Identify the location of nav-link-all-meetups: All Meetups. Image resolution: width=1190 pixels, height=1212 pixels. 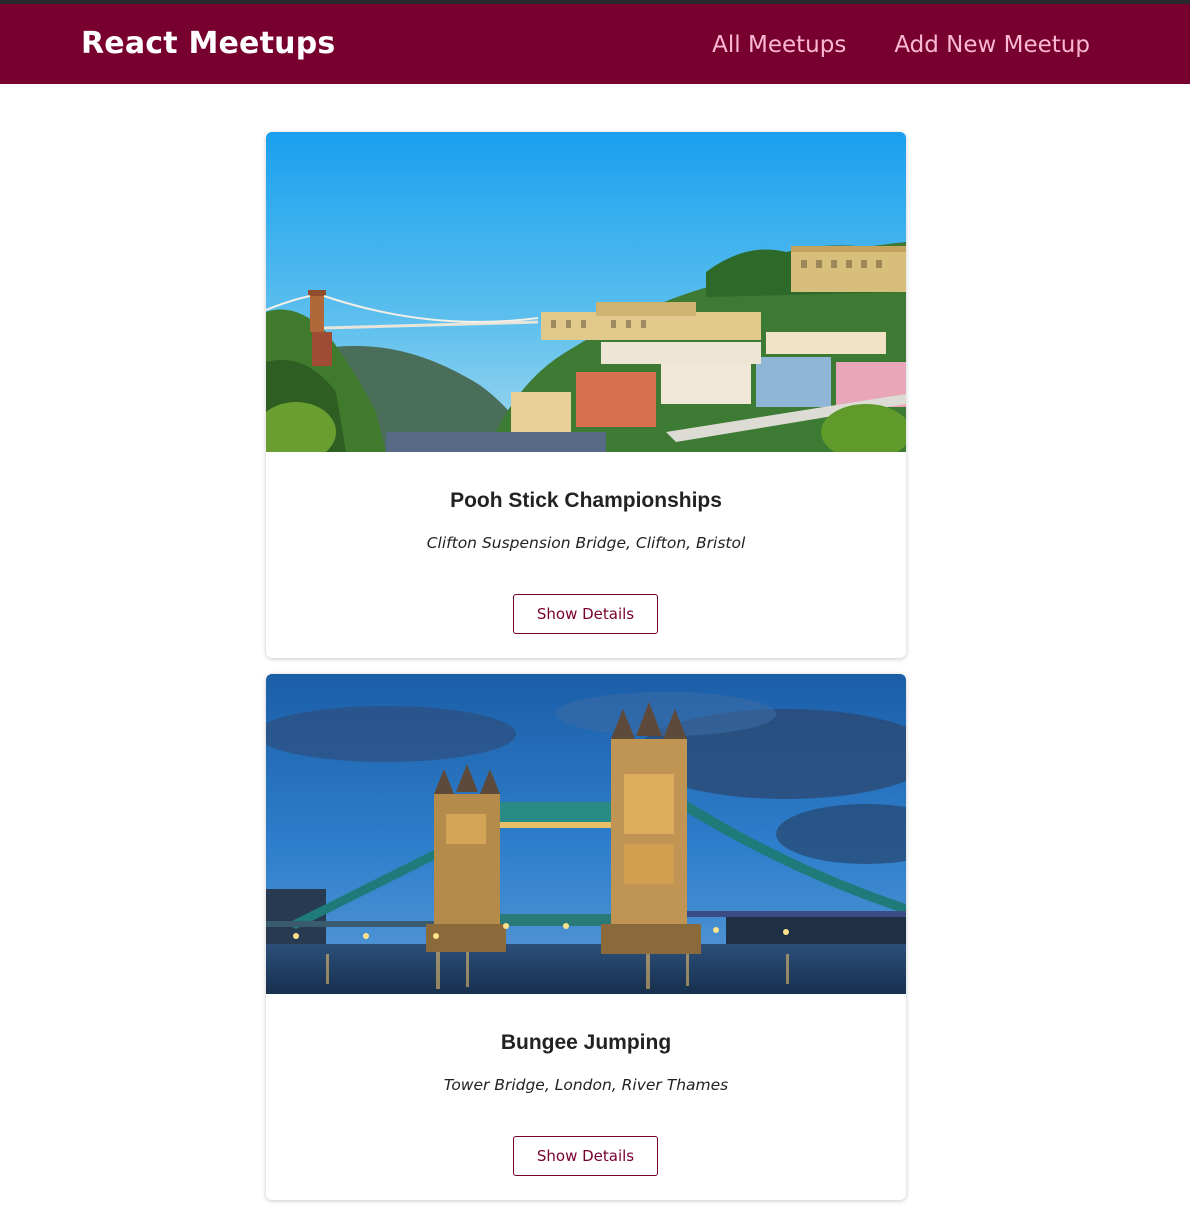
(779, 45).